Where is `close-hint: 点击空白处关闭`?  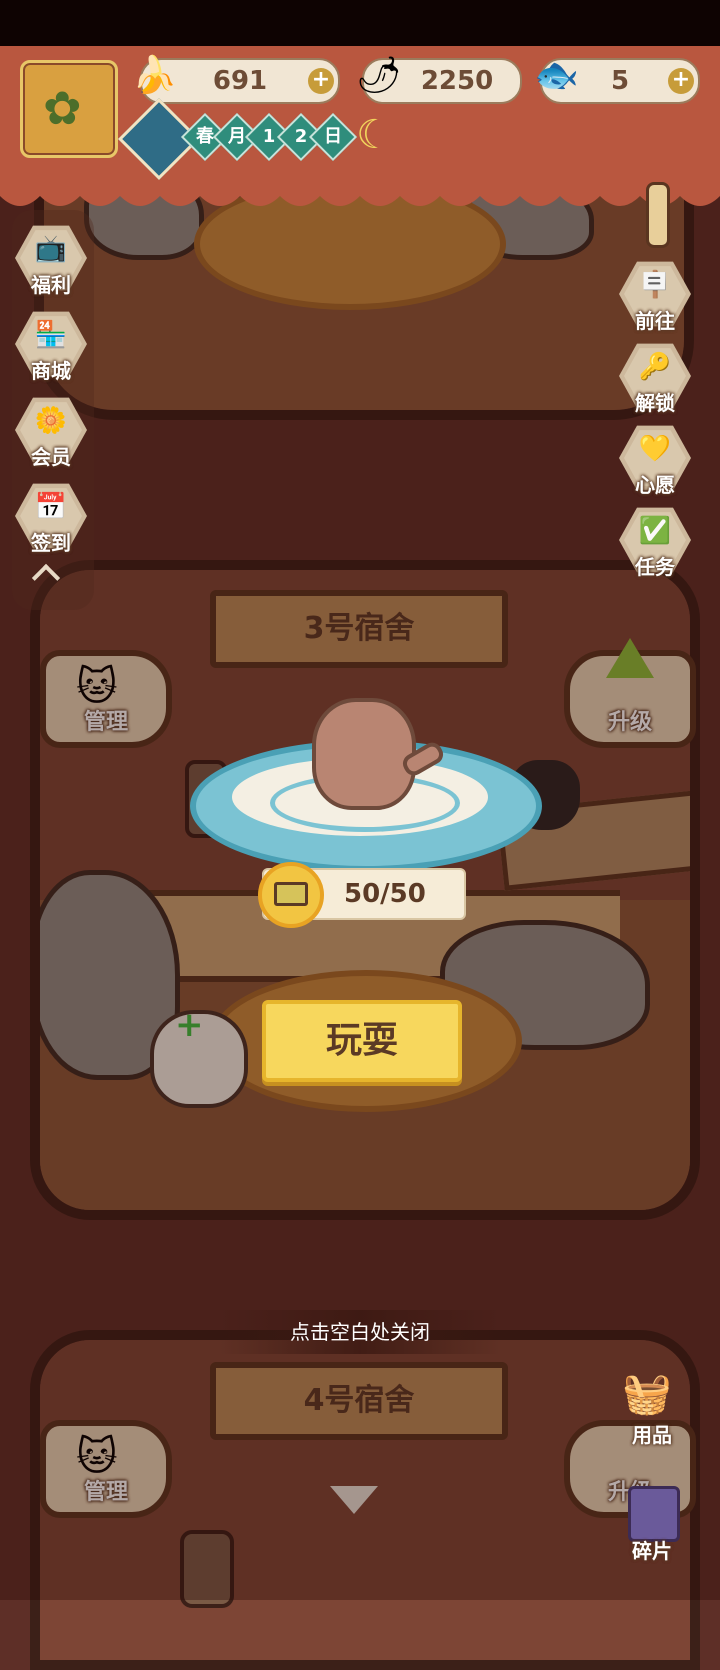
close-hint: 点击空白处关闭 is located at coordinates (360, 1332).